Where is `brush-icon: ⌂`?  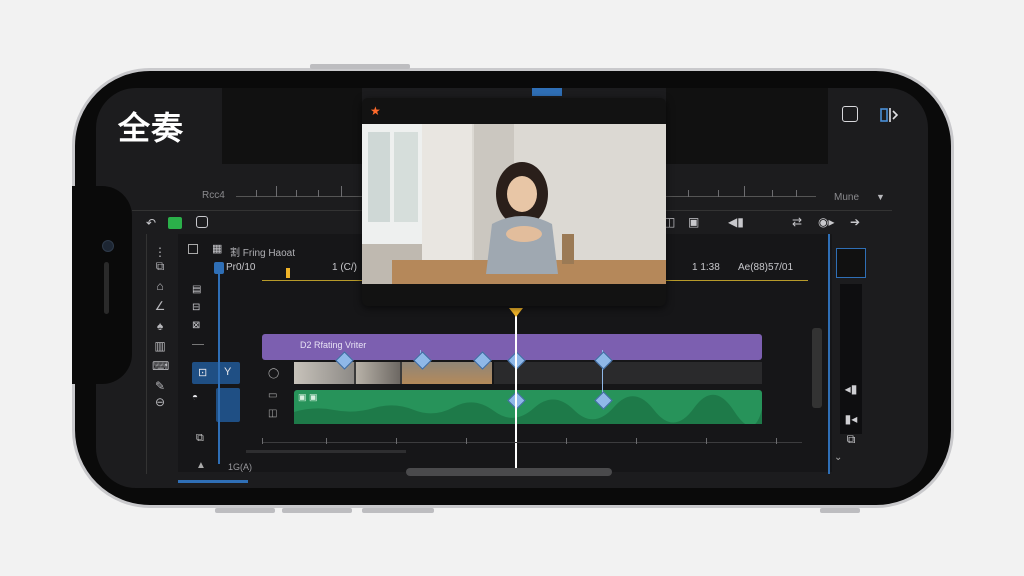 brush-icon: ⌂ is located at coordinates (160, 286).